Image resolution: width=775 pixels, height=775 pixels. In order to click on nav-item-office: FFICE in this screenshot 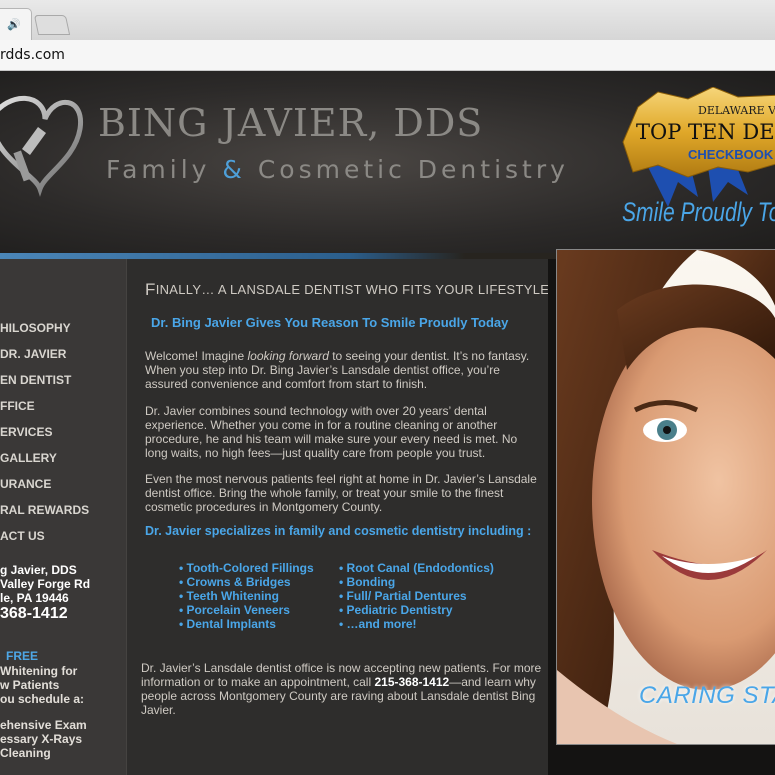, I will do `click(17, 406)`.